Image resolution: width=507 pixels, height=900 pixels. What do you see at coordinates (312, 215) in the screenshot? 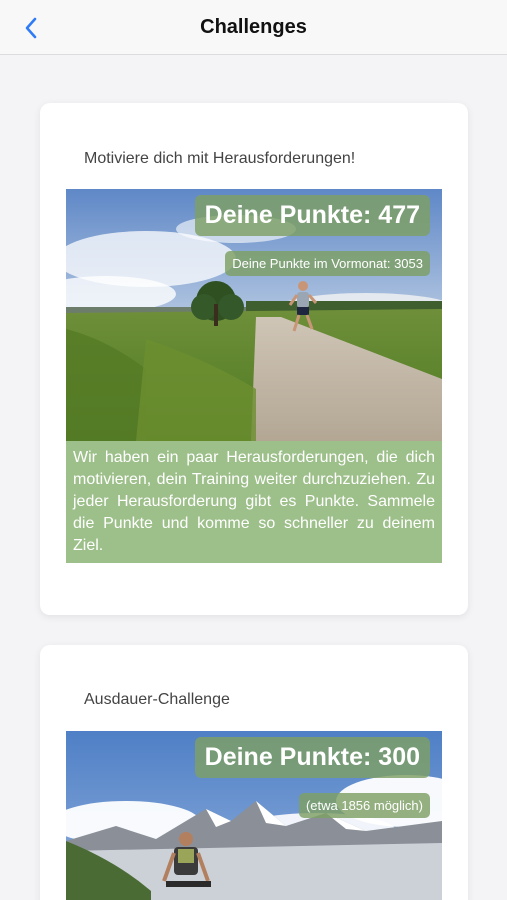
I see `points-badge: Deine Punkte: 477` at bounding box center [312, 215].